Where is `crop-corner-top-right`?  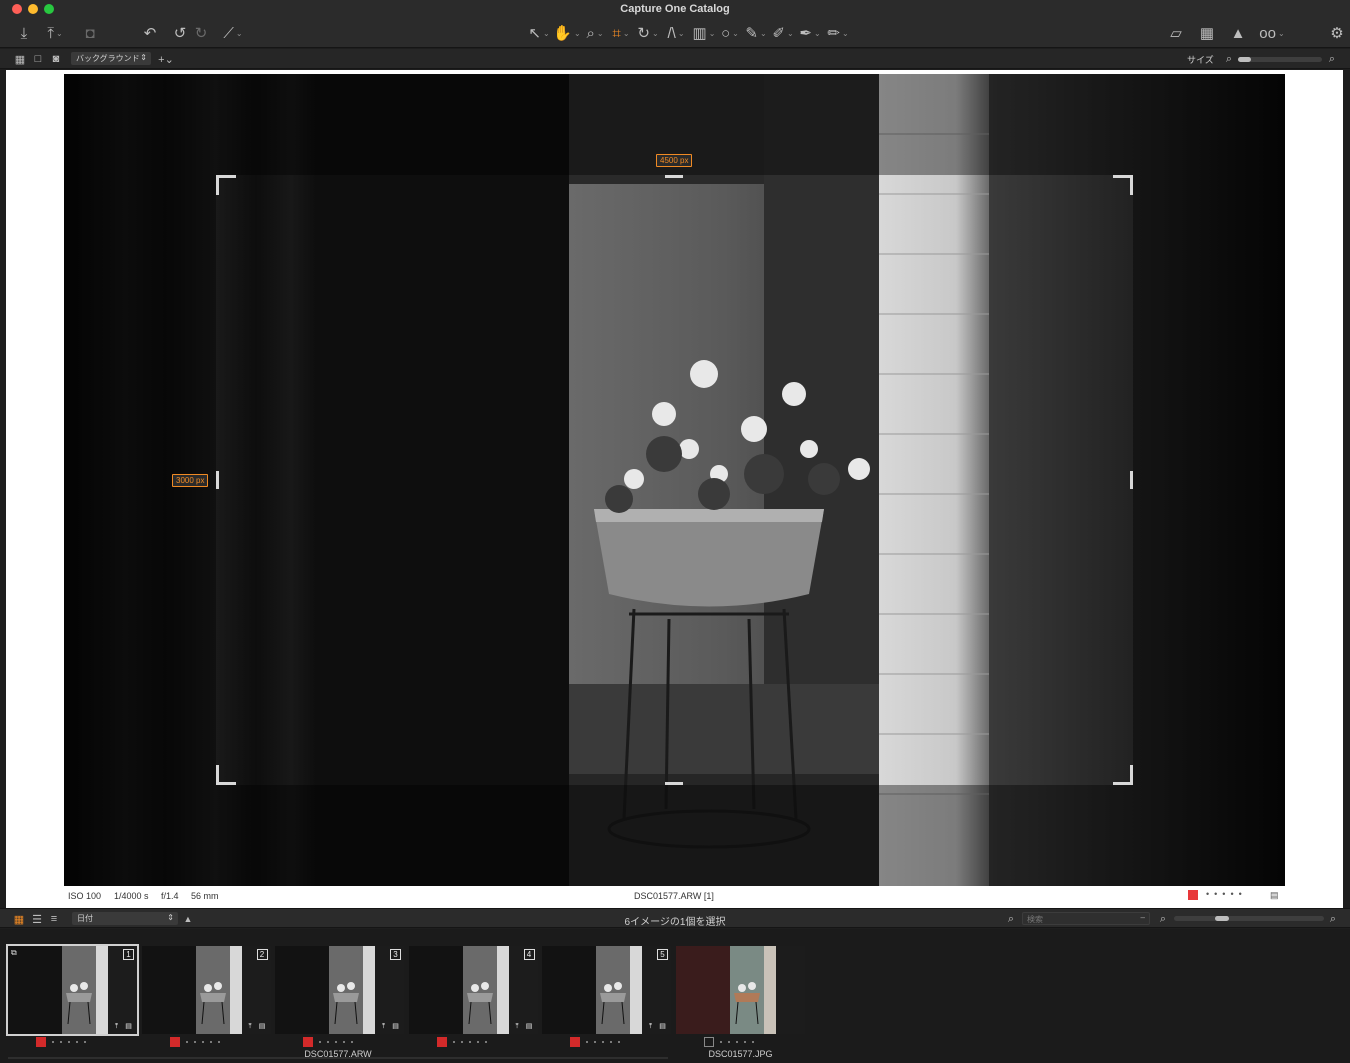 crop-corner-top-right is located at coordinates (1123, 185).